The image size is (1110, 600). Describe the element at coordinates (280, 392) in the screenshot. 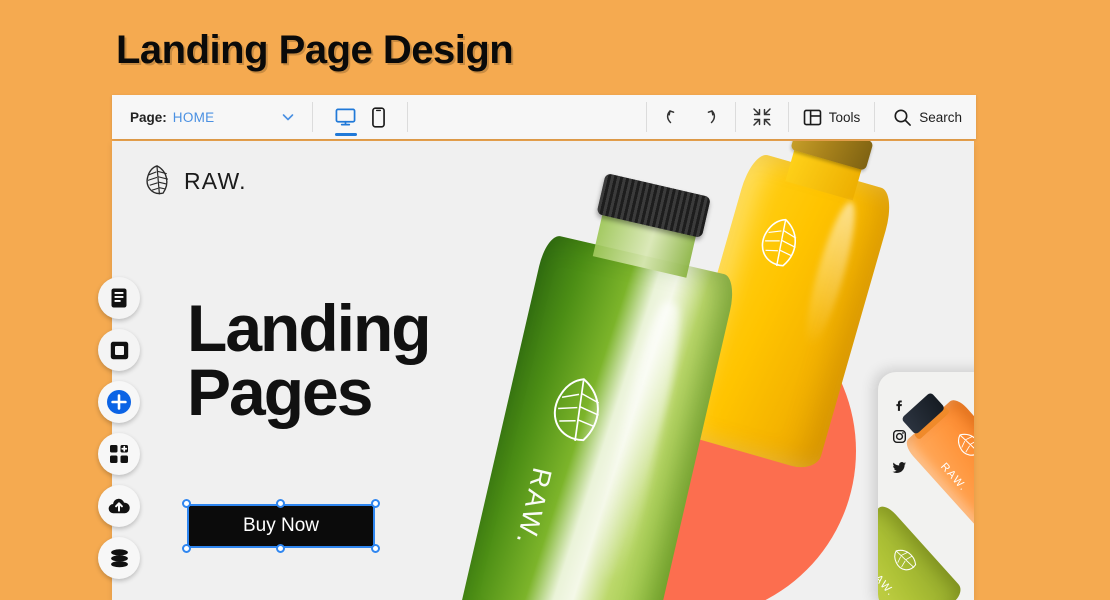

I see `headline-line-2: Pages` at that location.